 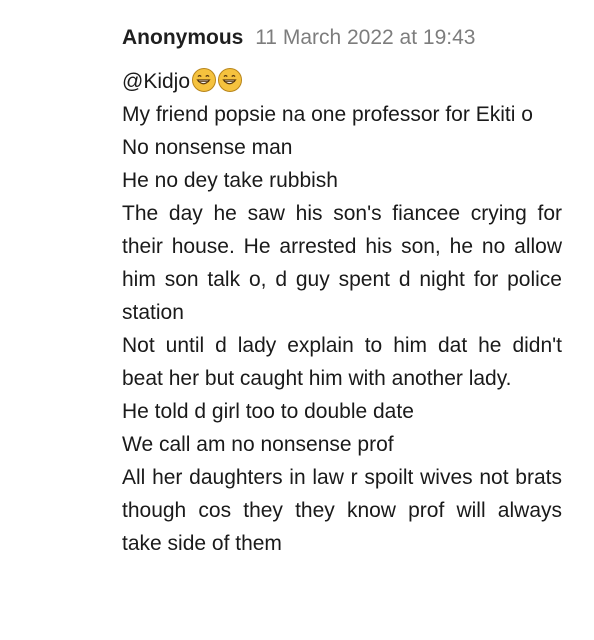 I want to click on mention: @Kidjo, so click(x=156, y=81).